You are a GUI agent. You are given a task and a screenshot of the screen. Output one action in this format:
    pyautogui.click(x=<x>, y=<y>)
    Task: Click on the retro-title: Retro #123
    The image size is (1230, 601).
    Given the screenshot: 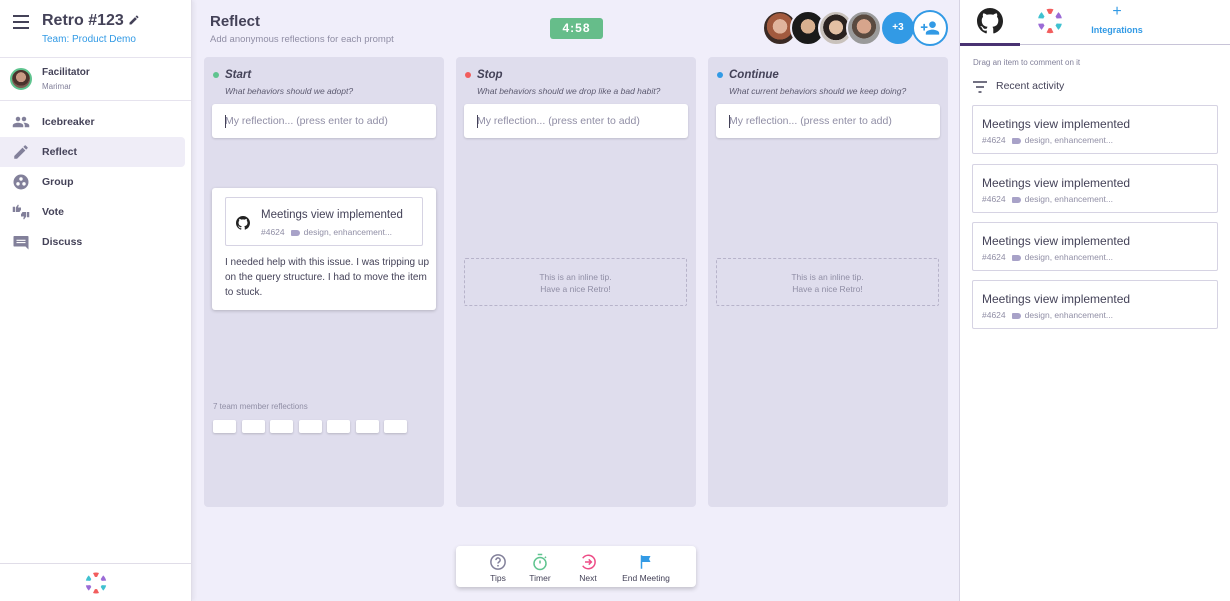 What is the action you would take?
    pyautogui.click(x=83, y=20)
    